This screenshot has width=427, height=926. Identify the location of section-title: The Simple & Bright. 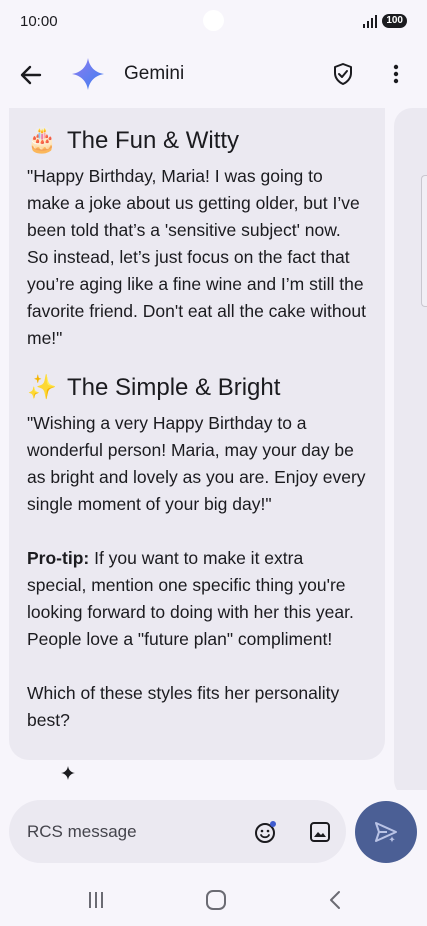
(174, 387).